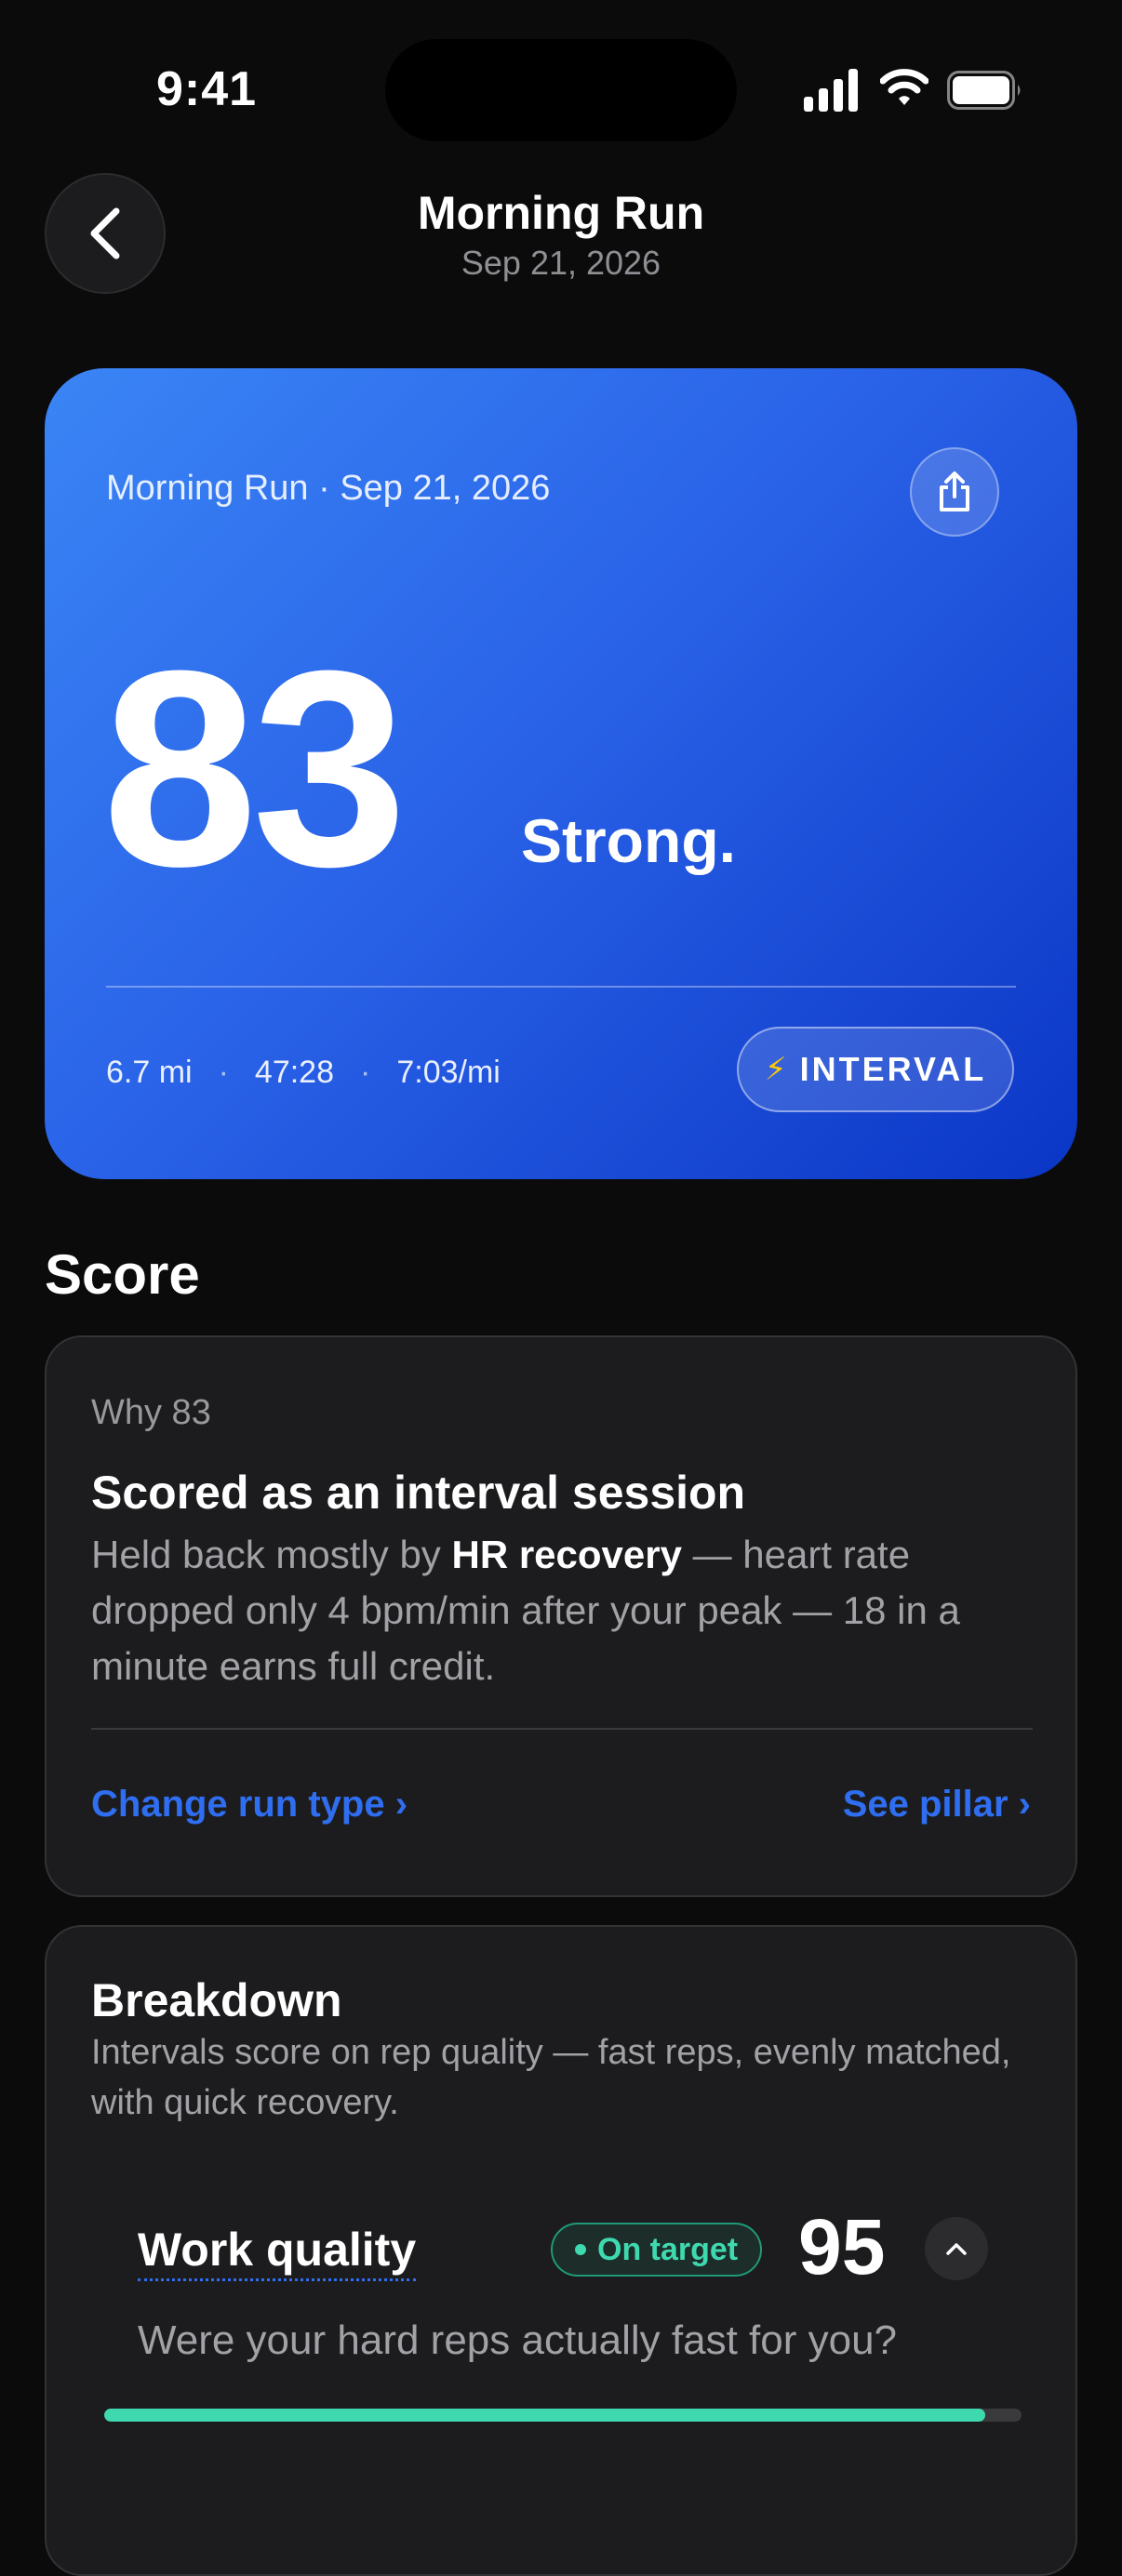 This screenshot has width=1122, height=2576. What do you see at coordinates (937, 1805) in the screenshot?
I see `see-pillar-link: See pillar ›` at bounding box center [937, 1805].